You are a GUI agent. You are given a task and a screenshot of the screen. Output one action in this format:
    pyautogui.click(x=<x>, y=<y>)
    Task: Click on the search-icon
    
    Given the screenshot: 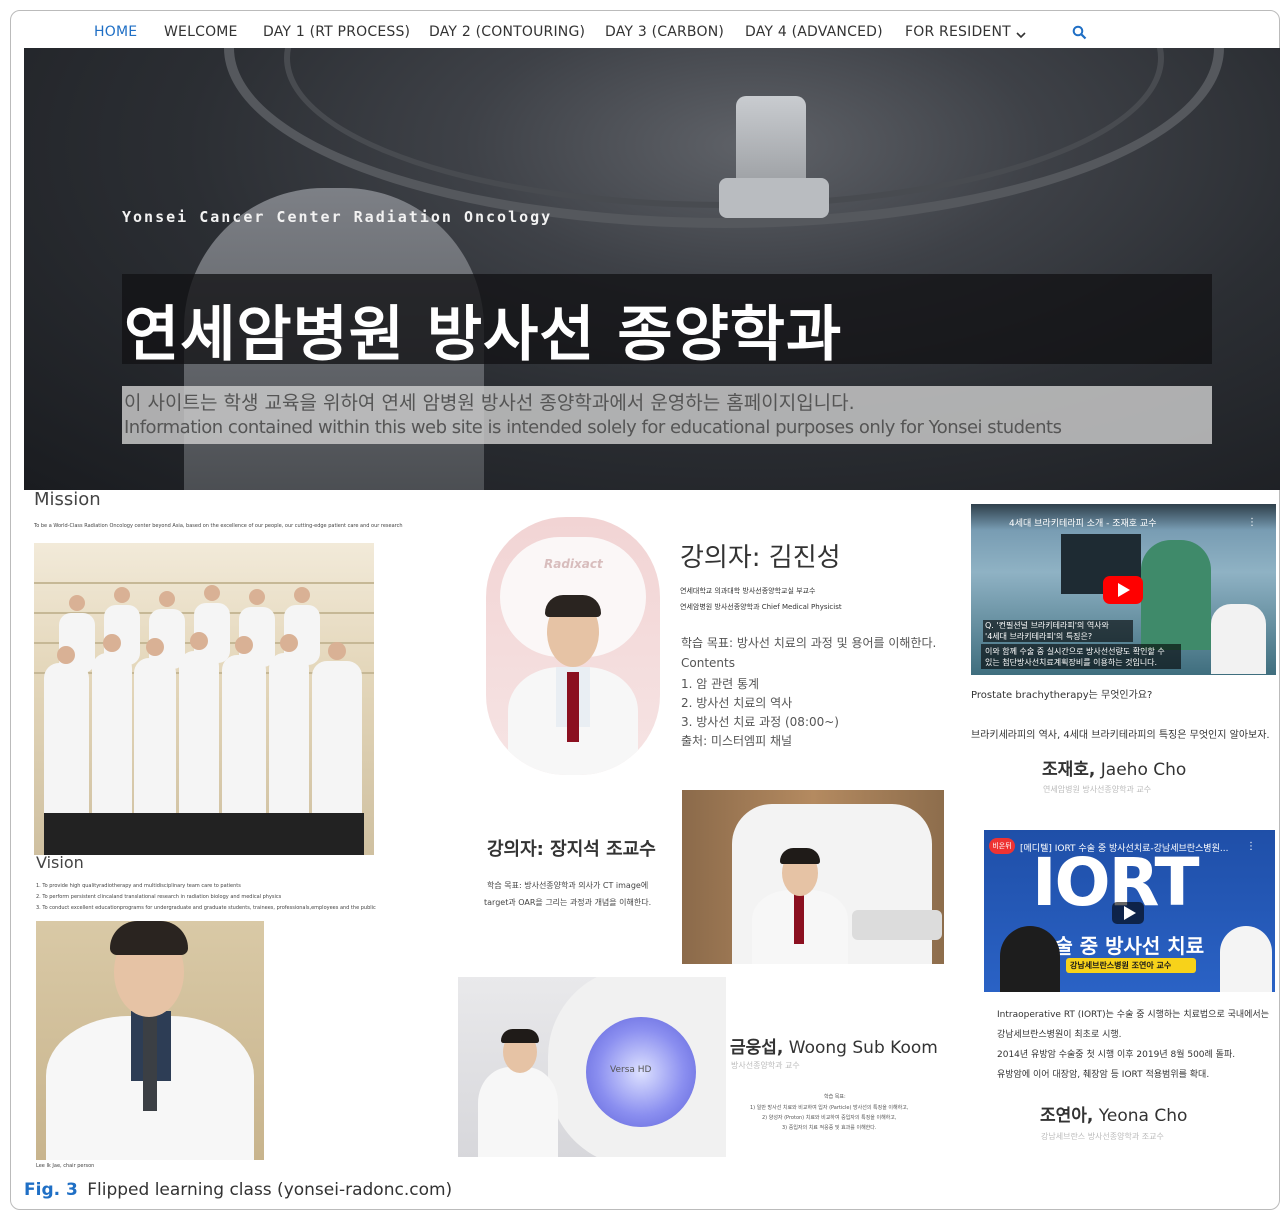 What is the action you would take?
    pyautogui.click(x=1079, y=34)
    